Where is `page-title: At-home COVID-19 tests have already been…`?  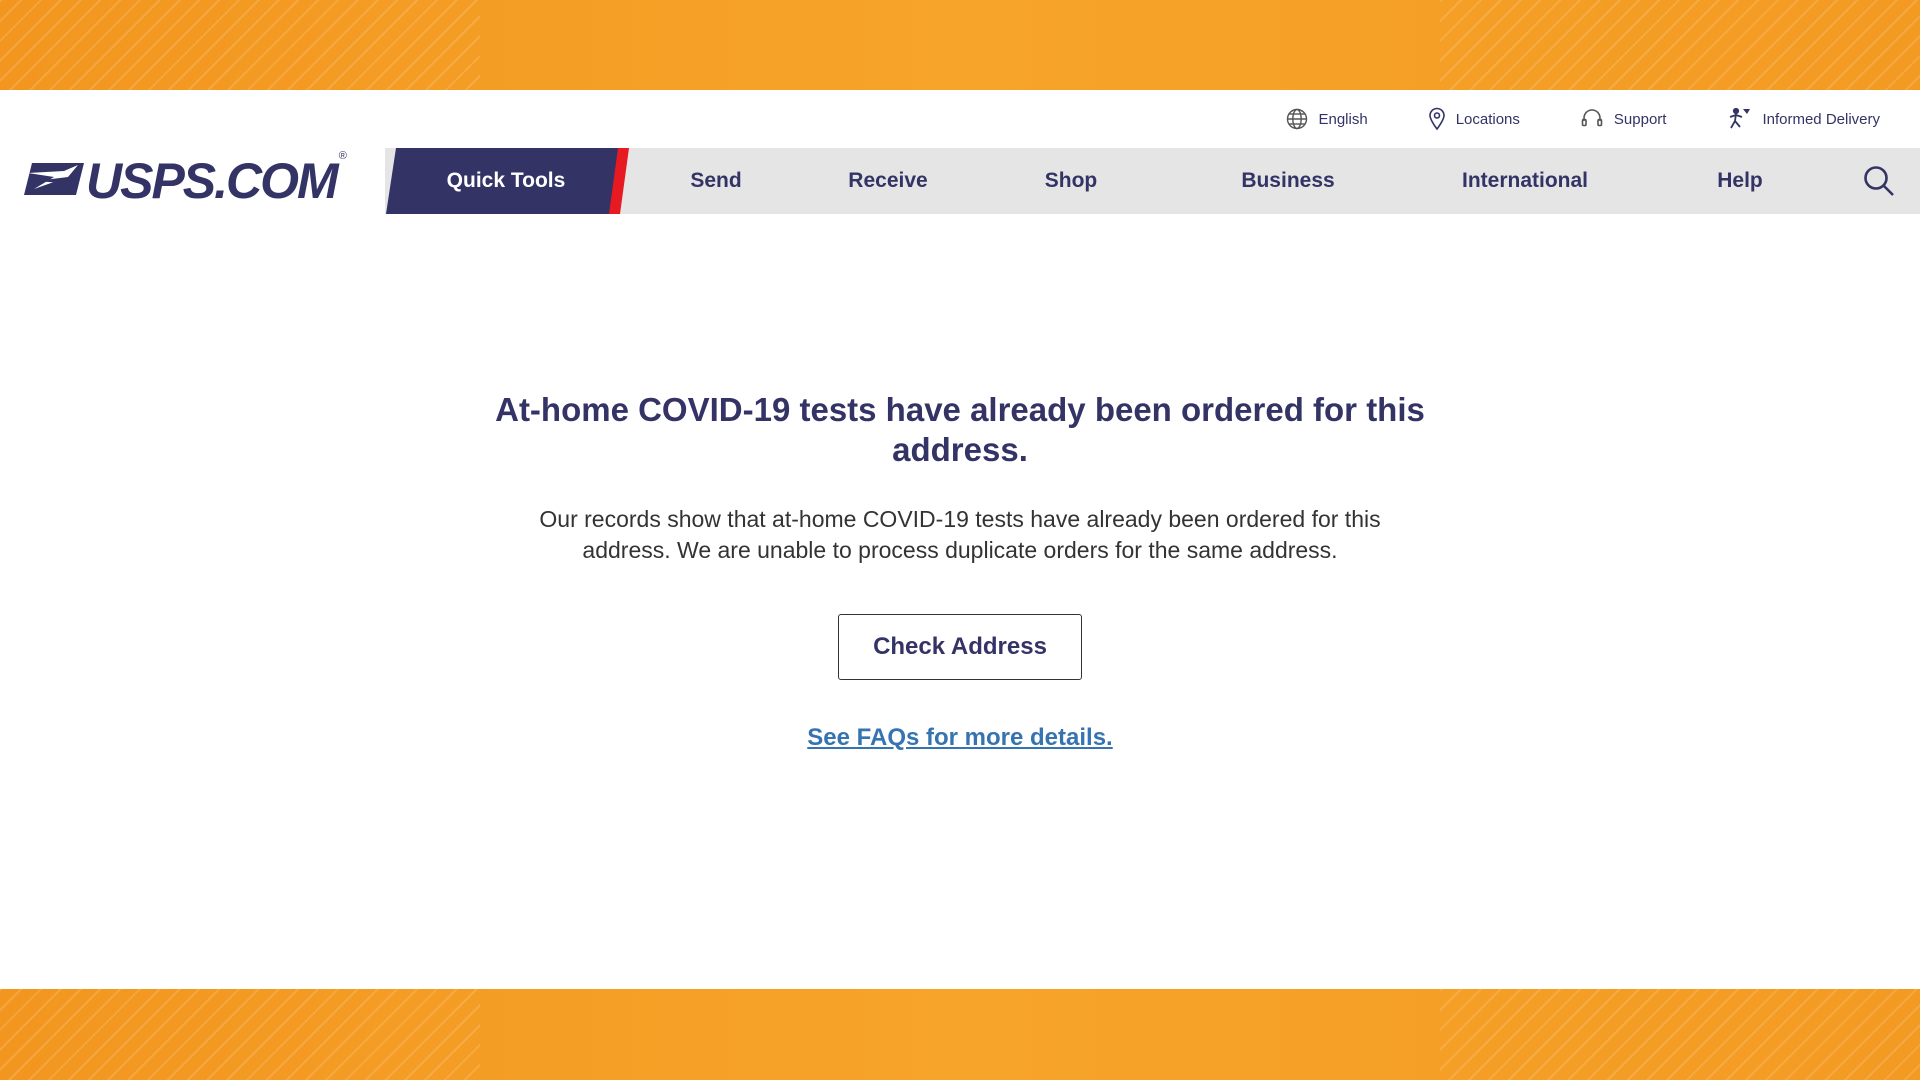
page-title: At-home COVID-19 tests have already been… is located at coordinates (960, 429).